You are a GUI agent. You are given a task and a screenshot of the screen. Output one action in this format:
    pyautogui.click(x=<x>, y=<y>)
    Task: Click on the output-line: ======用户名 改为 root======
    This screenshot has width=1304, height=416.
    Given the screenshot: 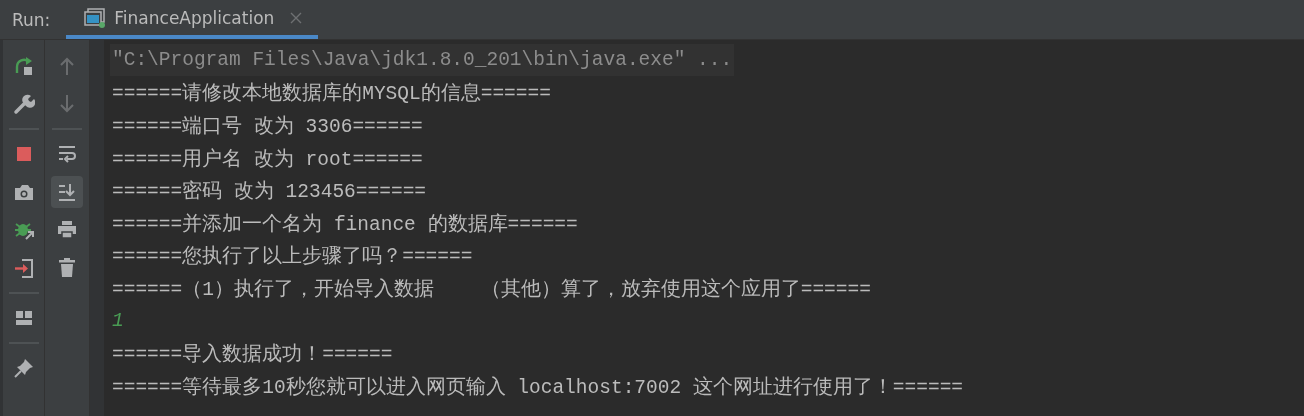 What is the action you would take?
    pyautogui.click(x=267, y=160)
    